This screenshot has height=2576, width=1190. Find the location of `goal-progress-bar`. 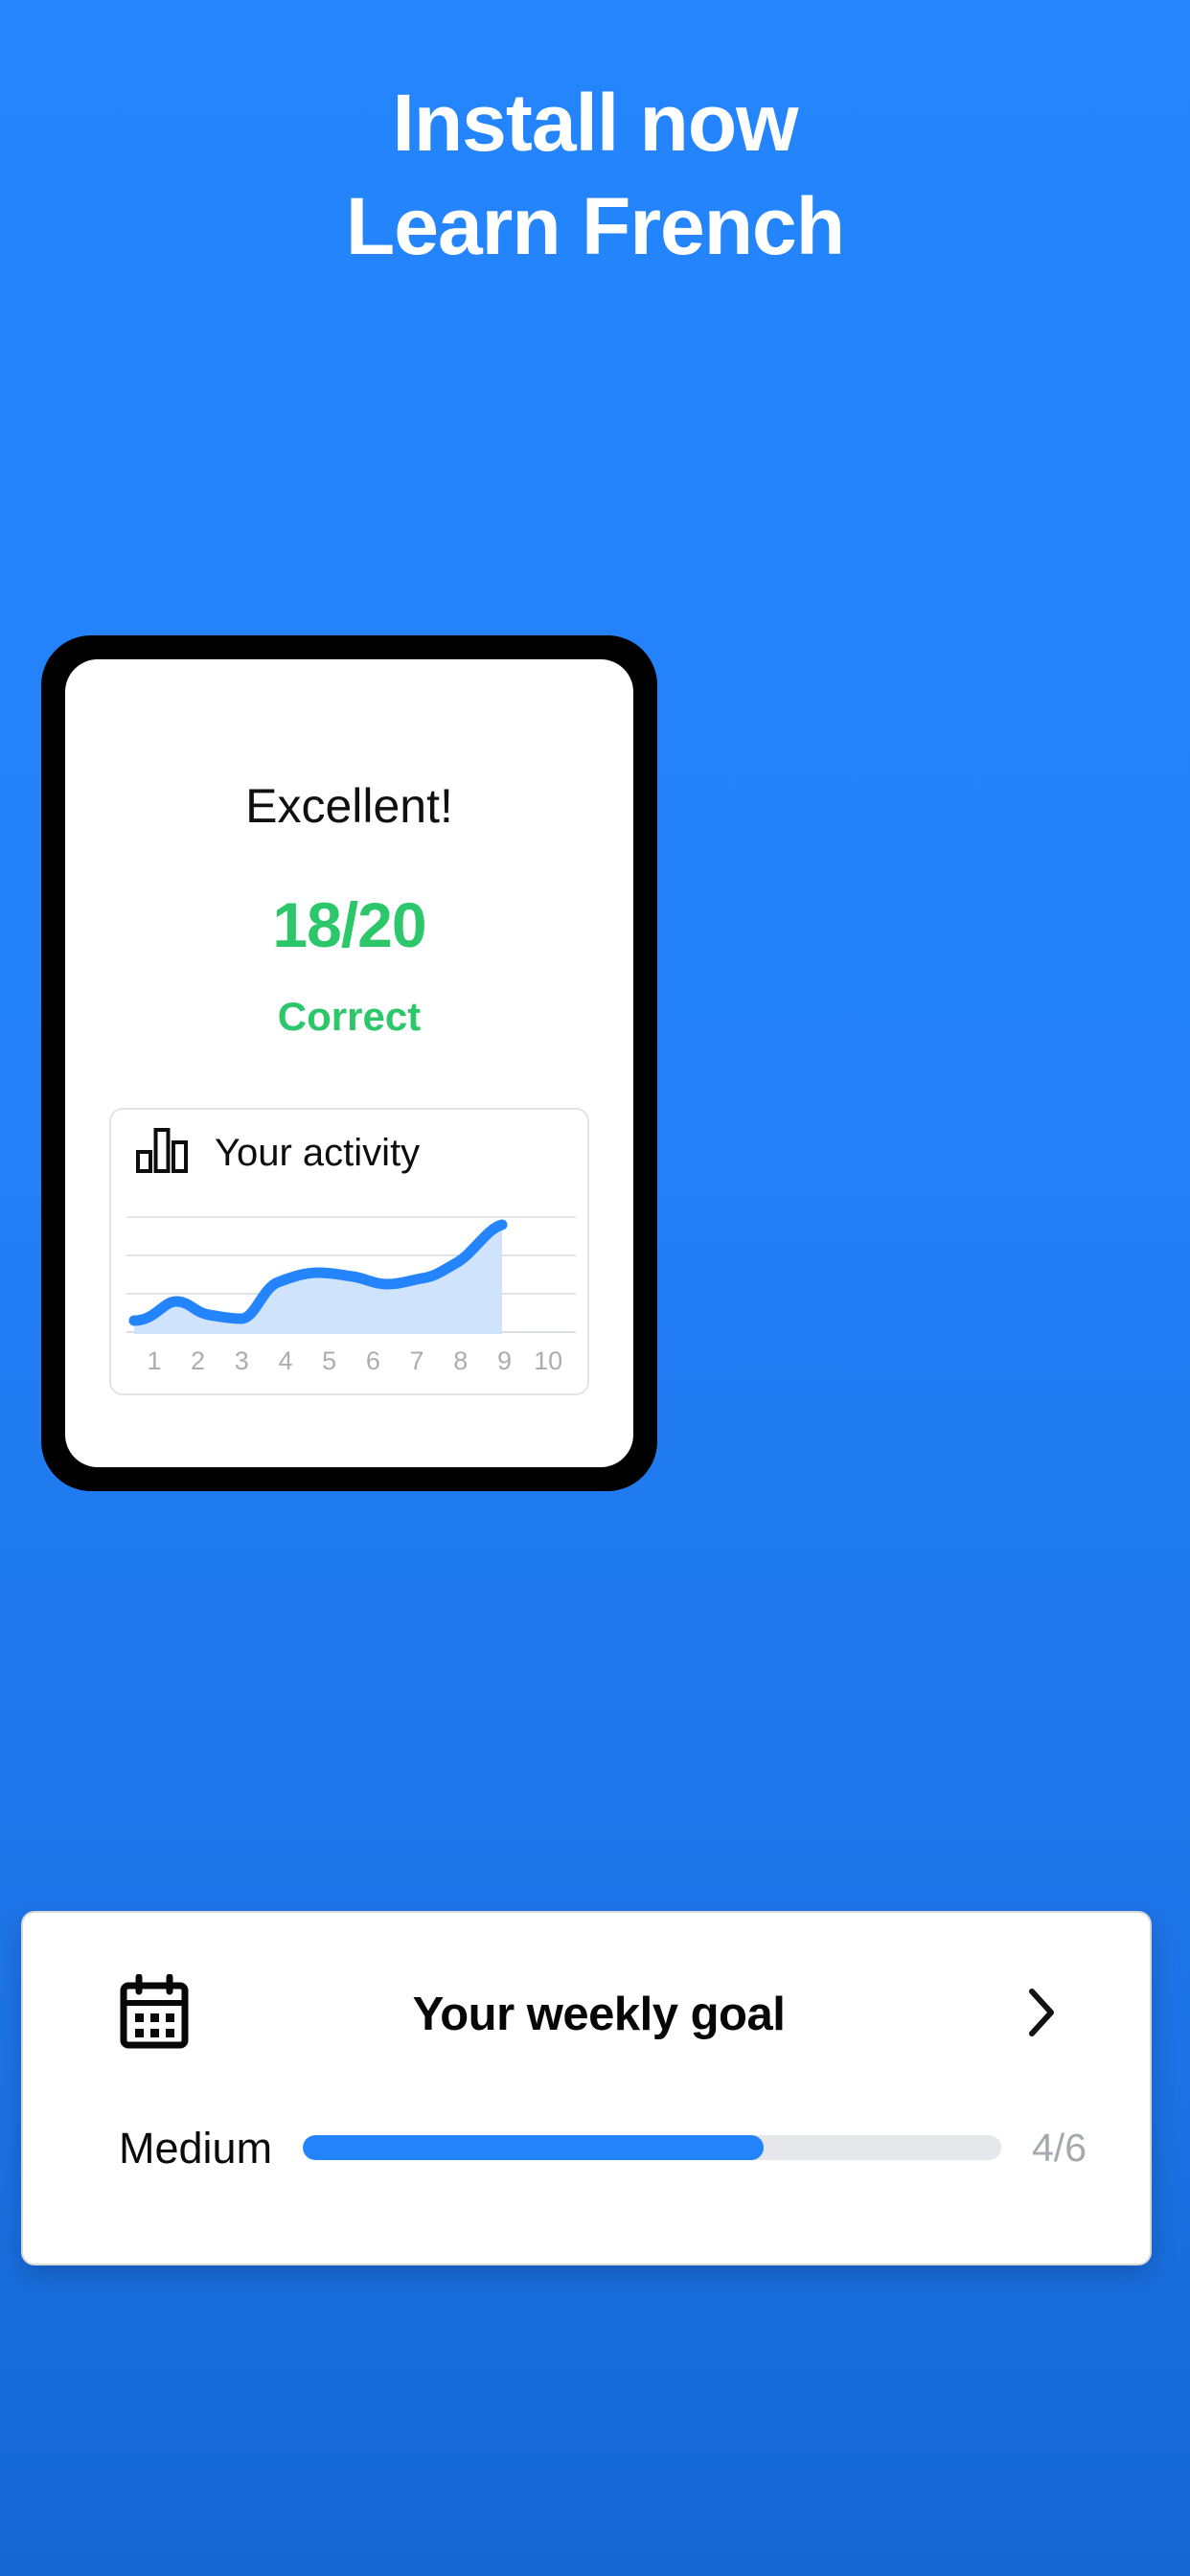

goal-progress-bar is located at coordinates (652, 2147).